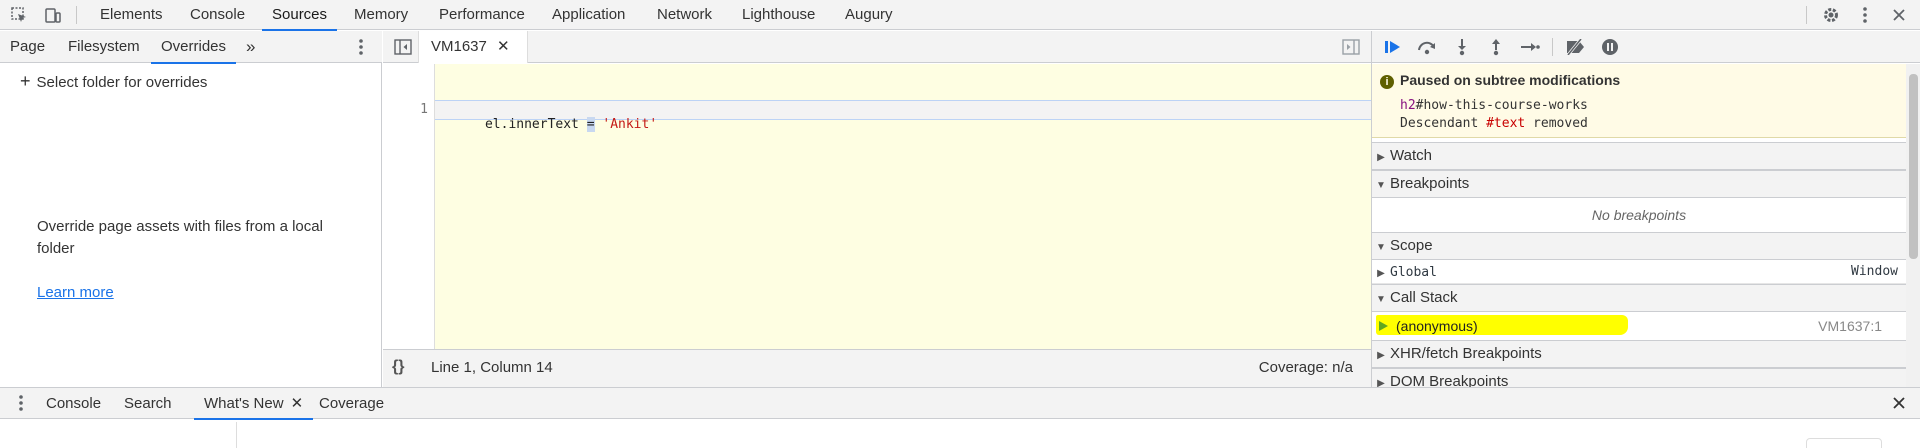 The width and height of the screenshot is (1920, 448). I want to click on frame-location: VM1637:1, so click(1850, 326).